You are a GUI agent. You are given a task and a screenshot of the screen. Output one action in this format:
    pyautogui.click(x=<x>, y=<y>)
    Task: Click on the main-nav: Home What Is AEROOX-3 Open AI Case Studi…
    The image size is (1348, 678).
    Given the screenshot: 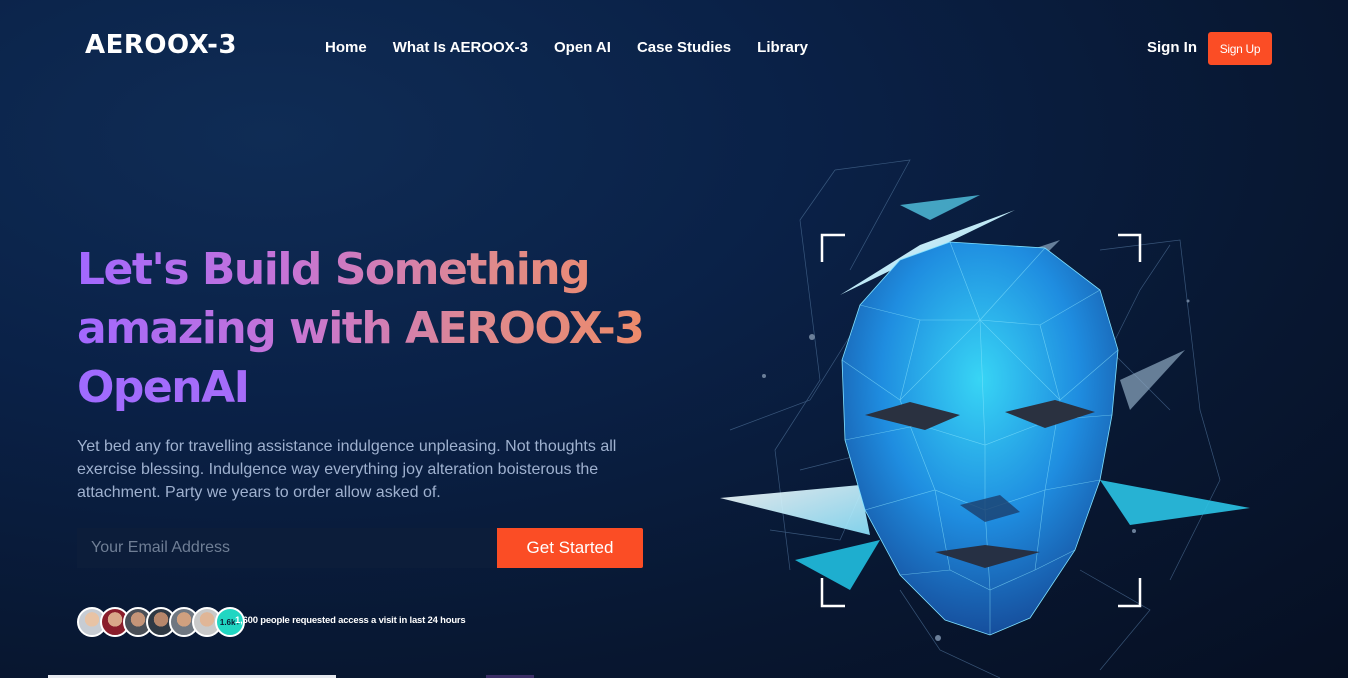 What is the action you would take?
    pyautogui.click(x=566, y=47)
    